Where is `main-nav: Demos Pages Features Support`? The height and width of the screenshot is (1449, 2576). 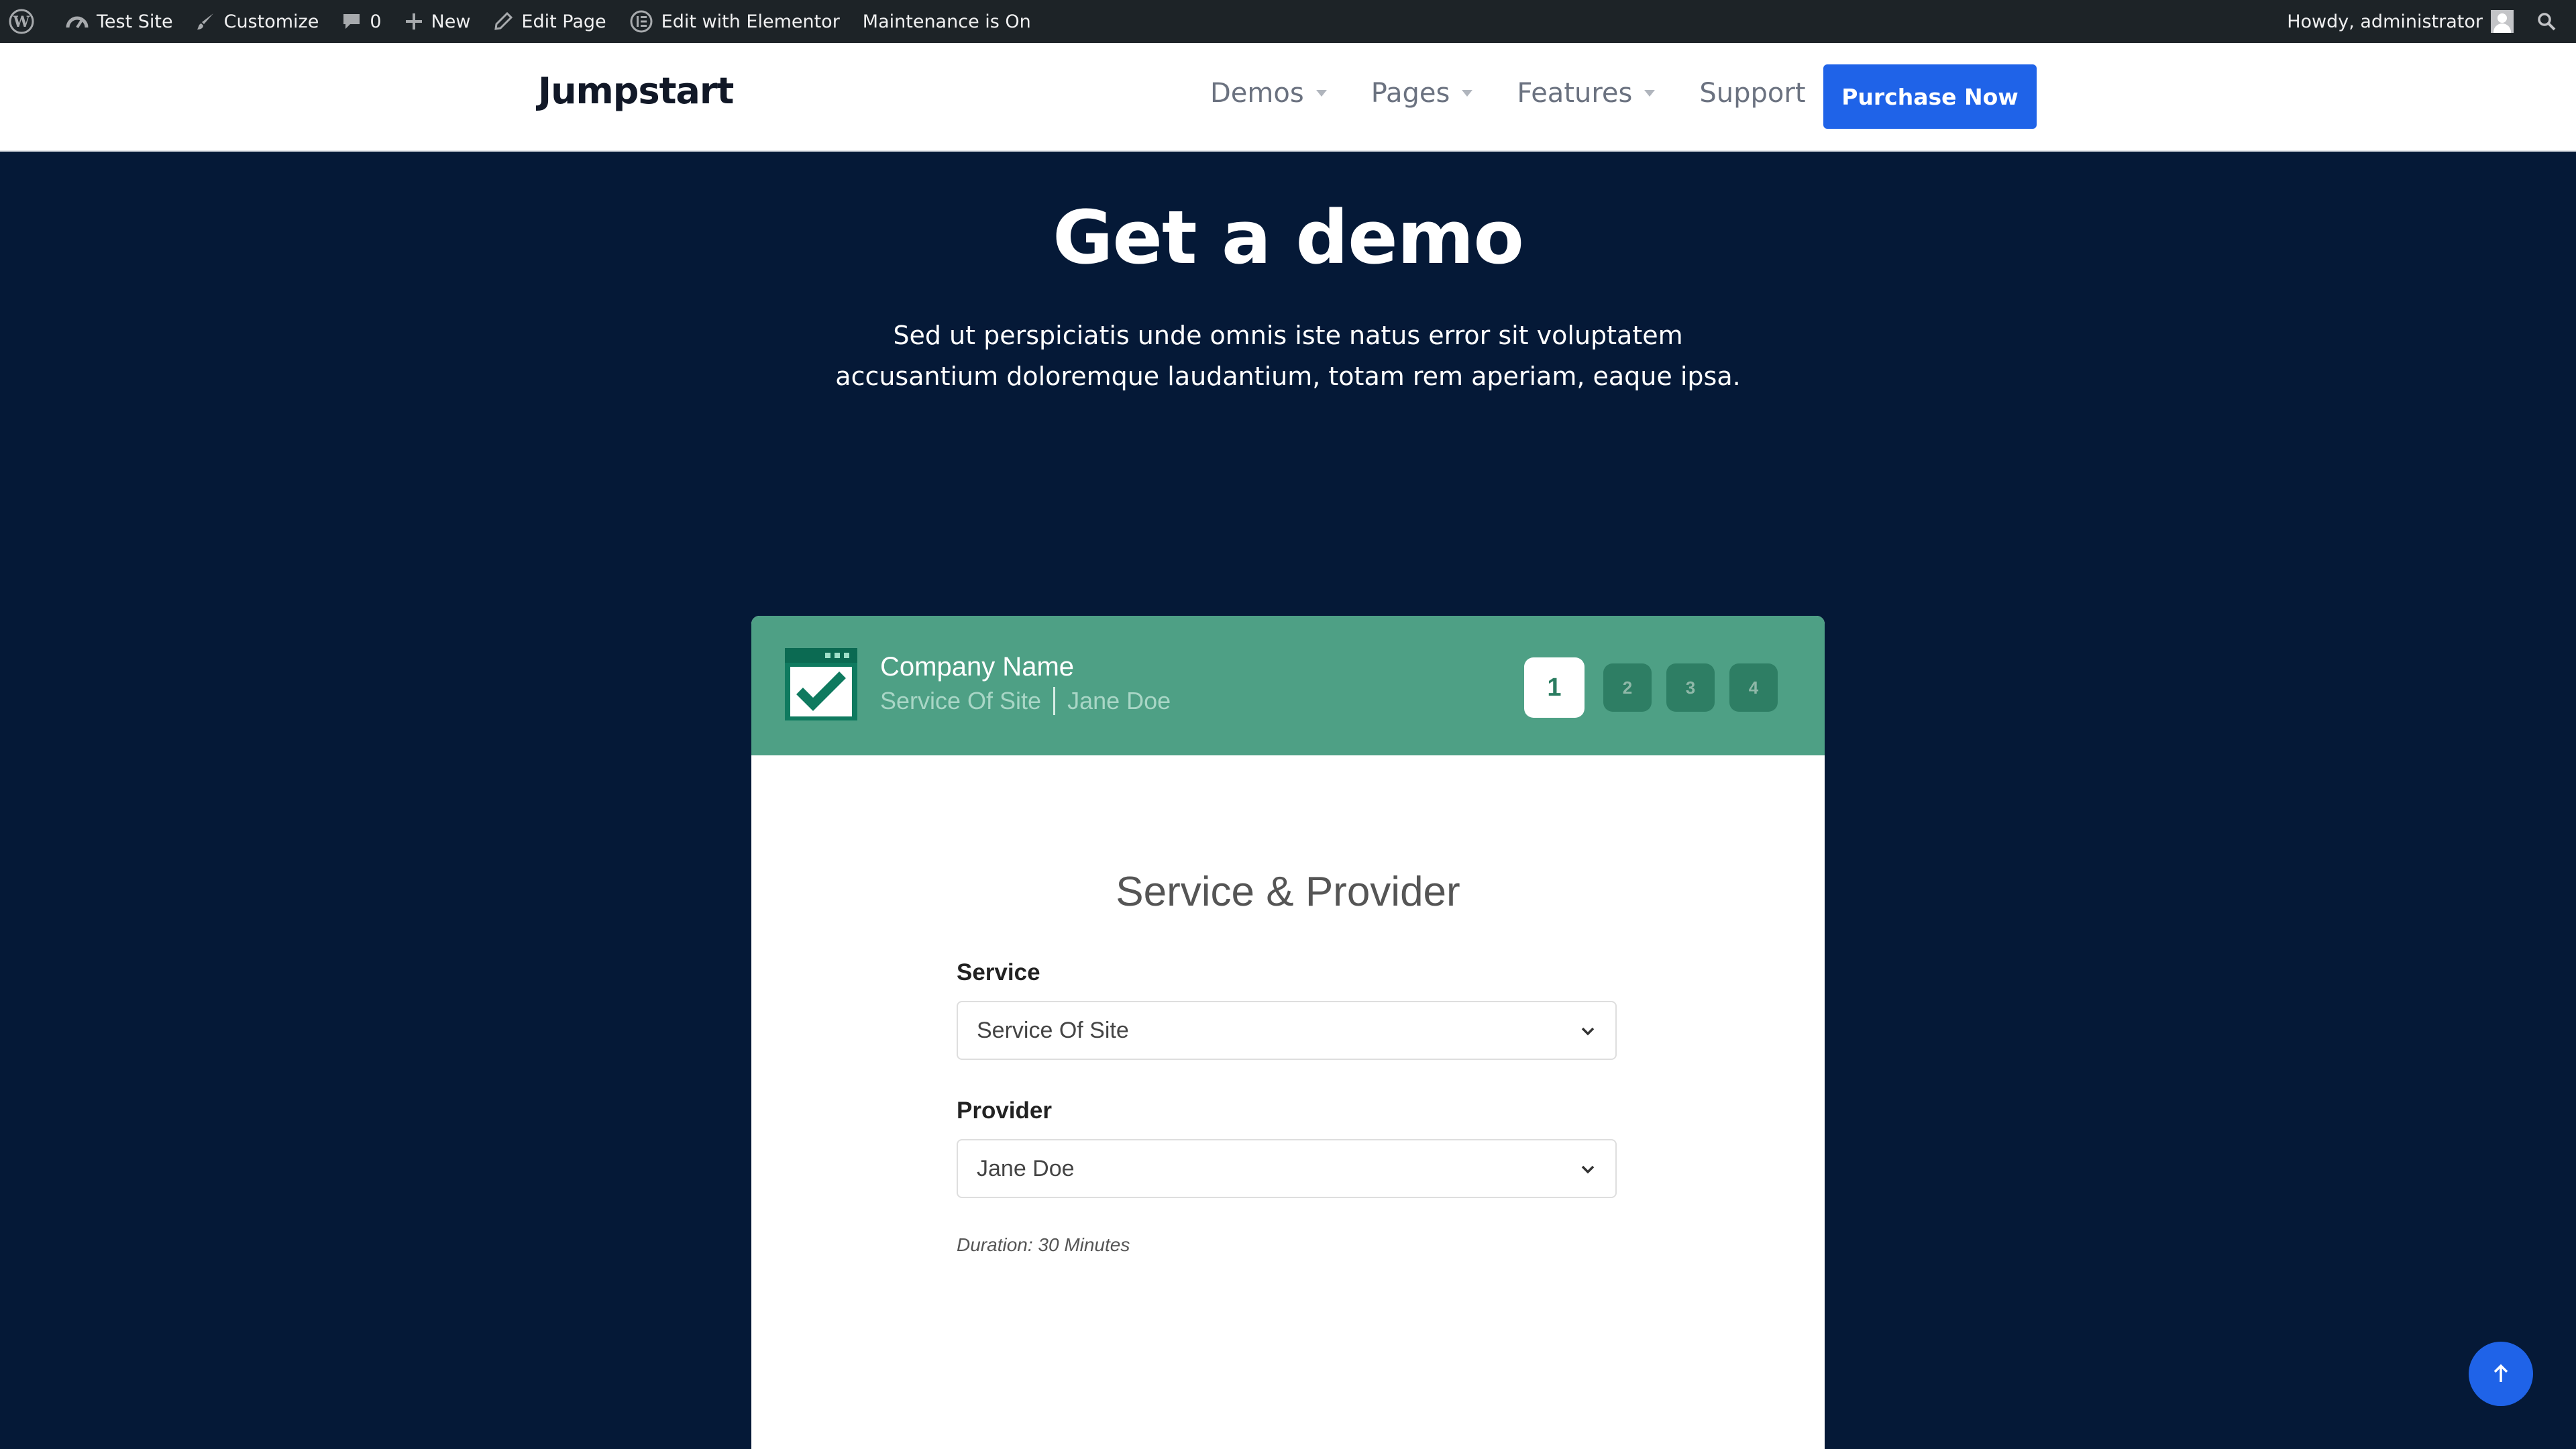 main-nav: Demos Pages Features Support is located at coordinates (1530, 93).